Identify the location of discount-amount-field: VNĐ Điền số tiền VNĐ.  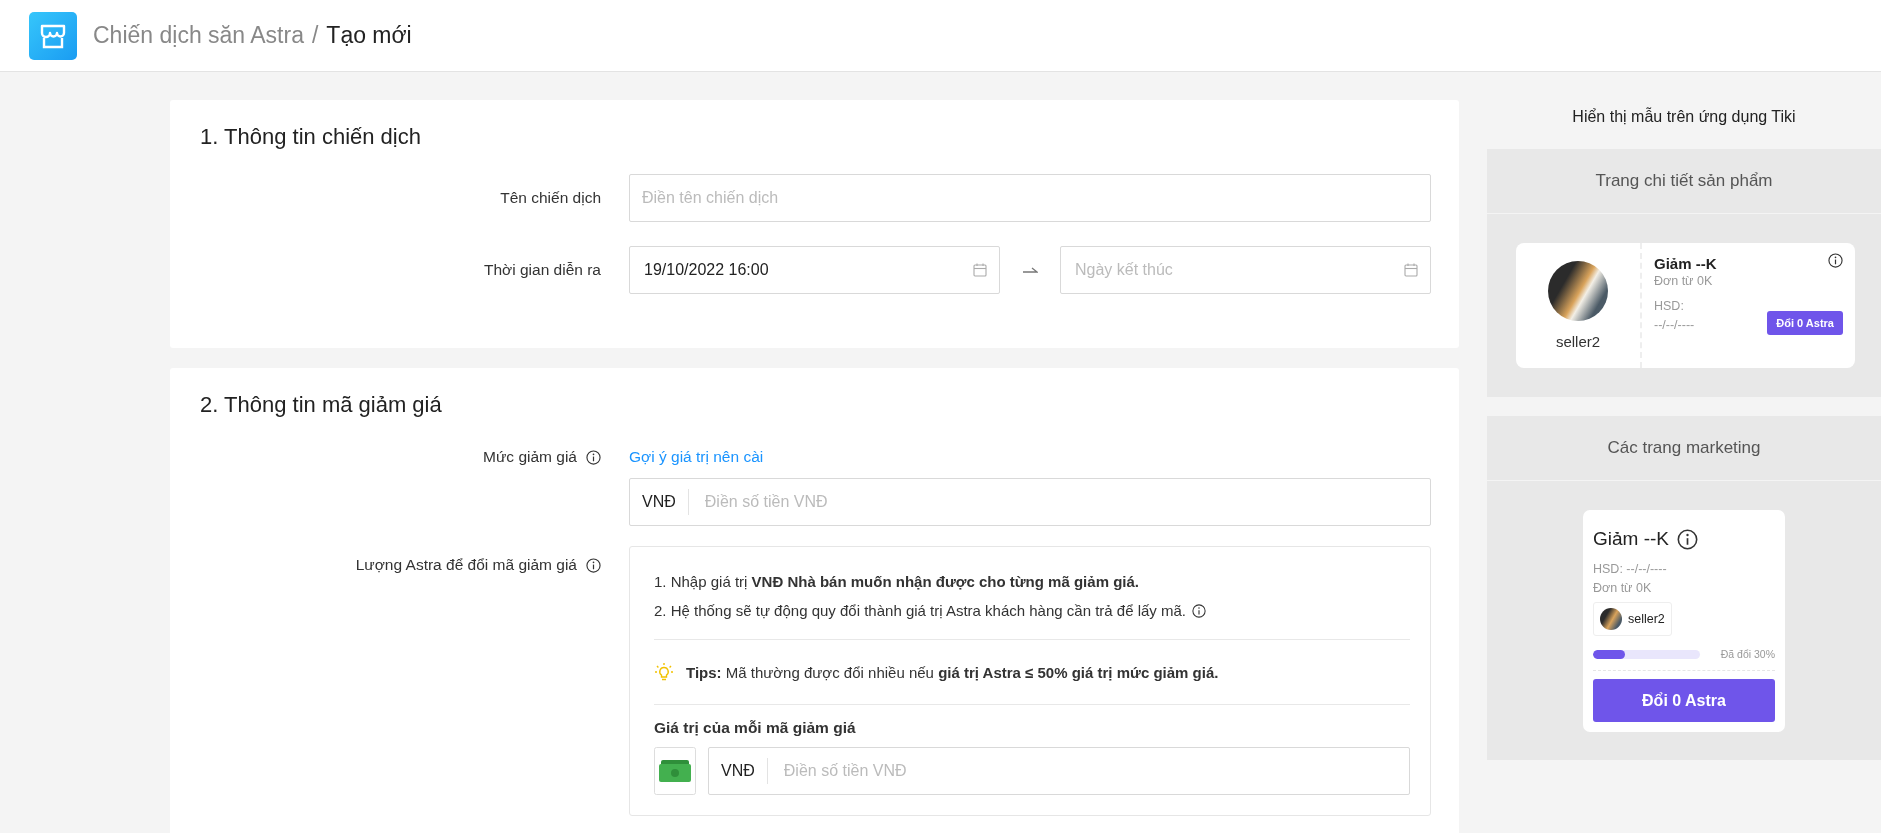
(1030, 502).